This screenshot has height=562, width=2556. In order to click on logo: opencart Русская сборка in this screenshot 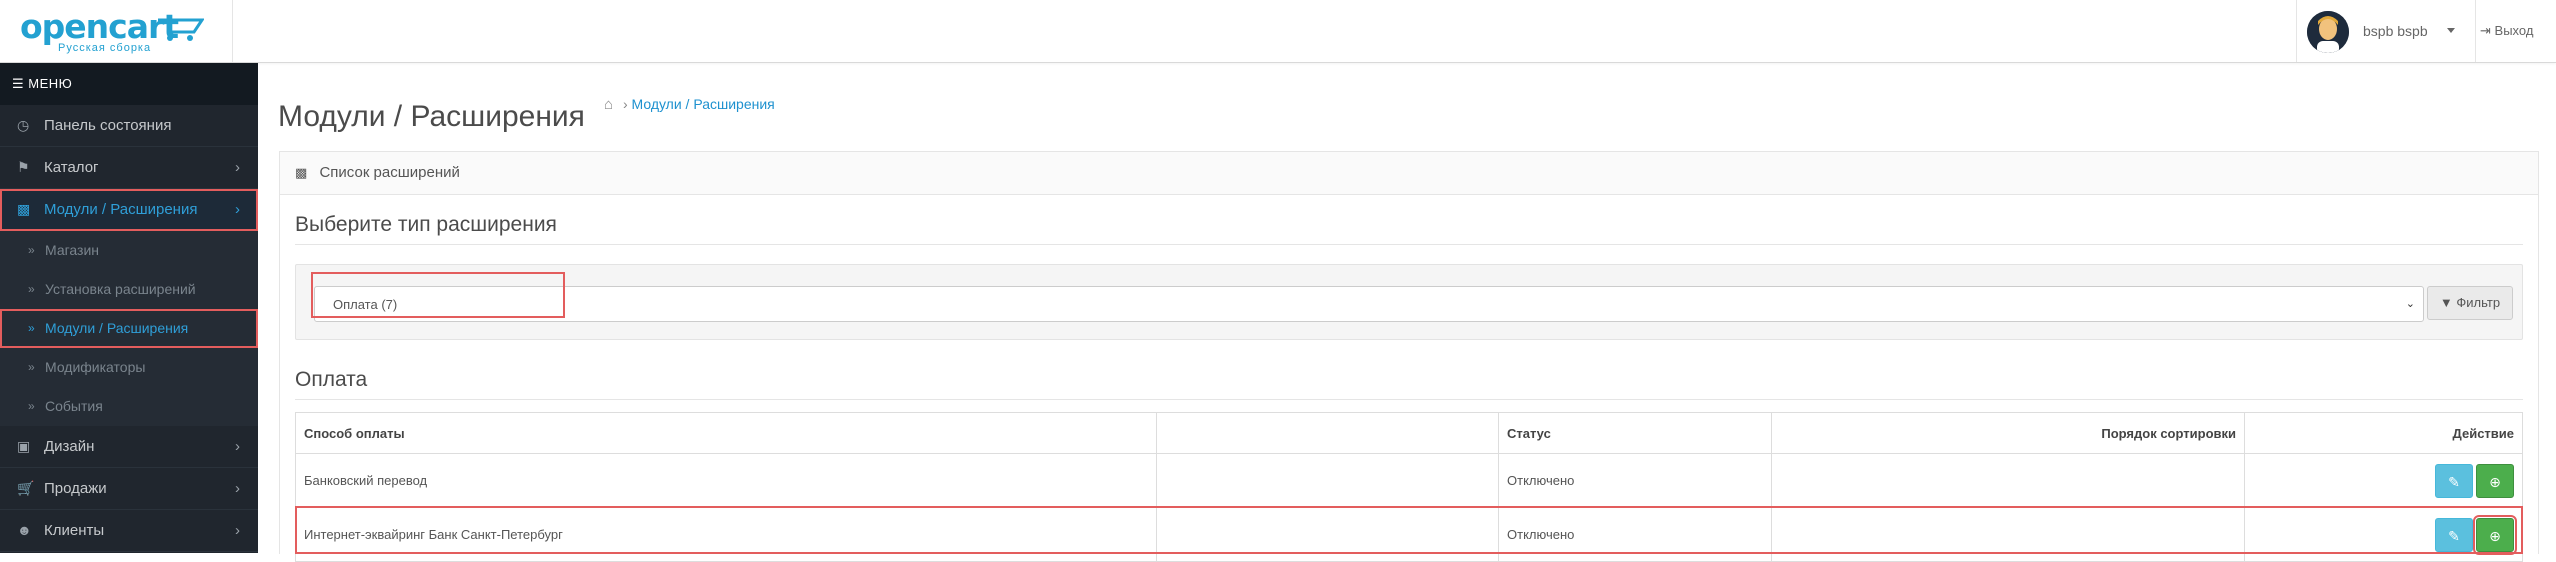, I will do `click(116, 31)`.